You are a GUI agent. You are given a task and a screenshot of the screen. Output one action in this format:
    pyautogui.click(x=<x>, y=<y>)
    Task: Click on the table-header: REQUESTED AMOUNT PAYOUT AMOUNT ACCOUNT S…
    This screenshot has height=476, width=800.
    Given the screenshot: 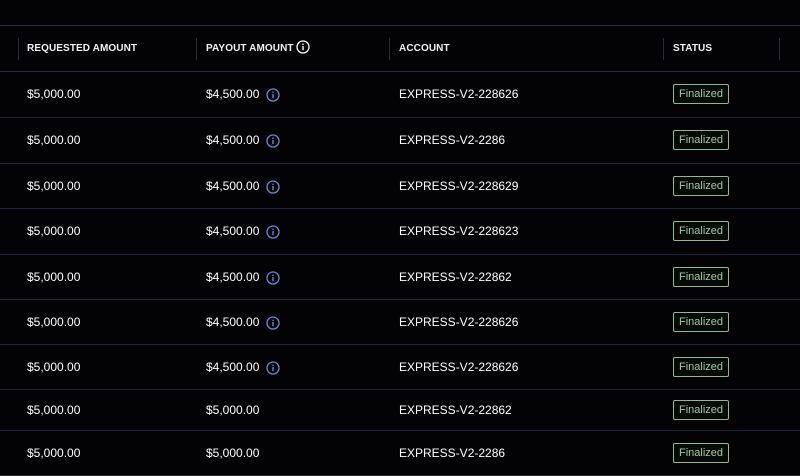 What is the action you would take?
    pyautogui.click(x=400, y=49)
    